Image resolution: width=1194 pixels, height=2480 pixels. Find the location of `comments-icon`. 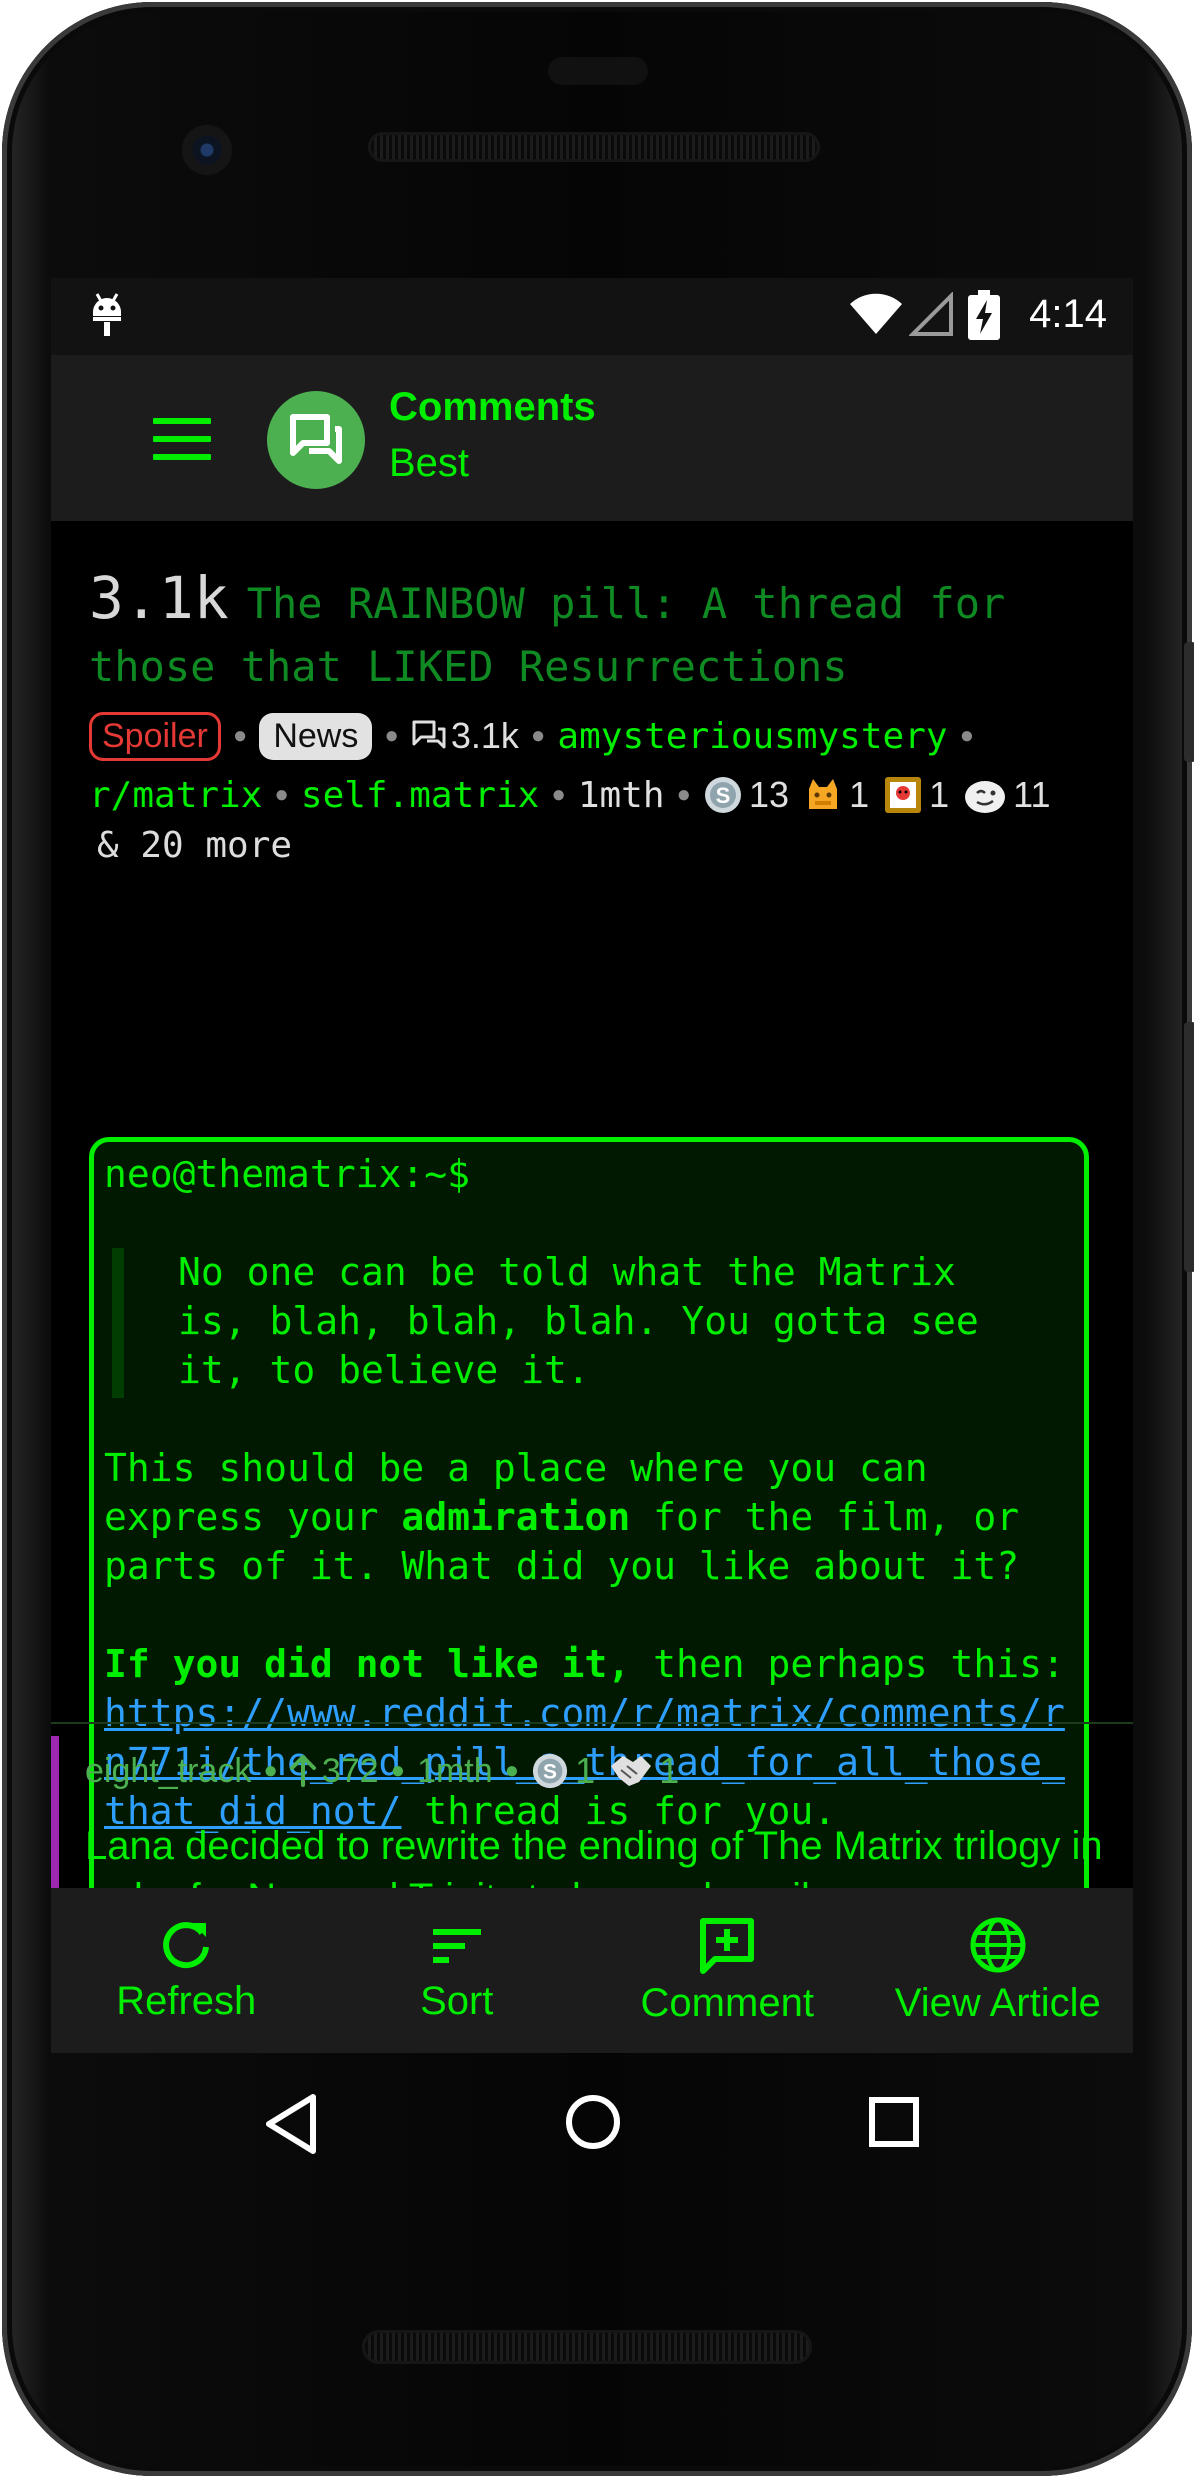

comments-icon is located at coordinates (429, 734).